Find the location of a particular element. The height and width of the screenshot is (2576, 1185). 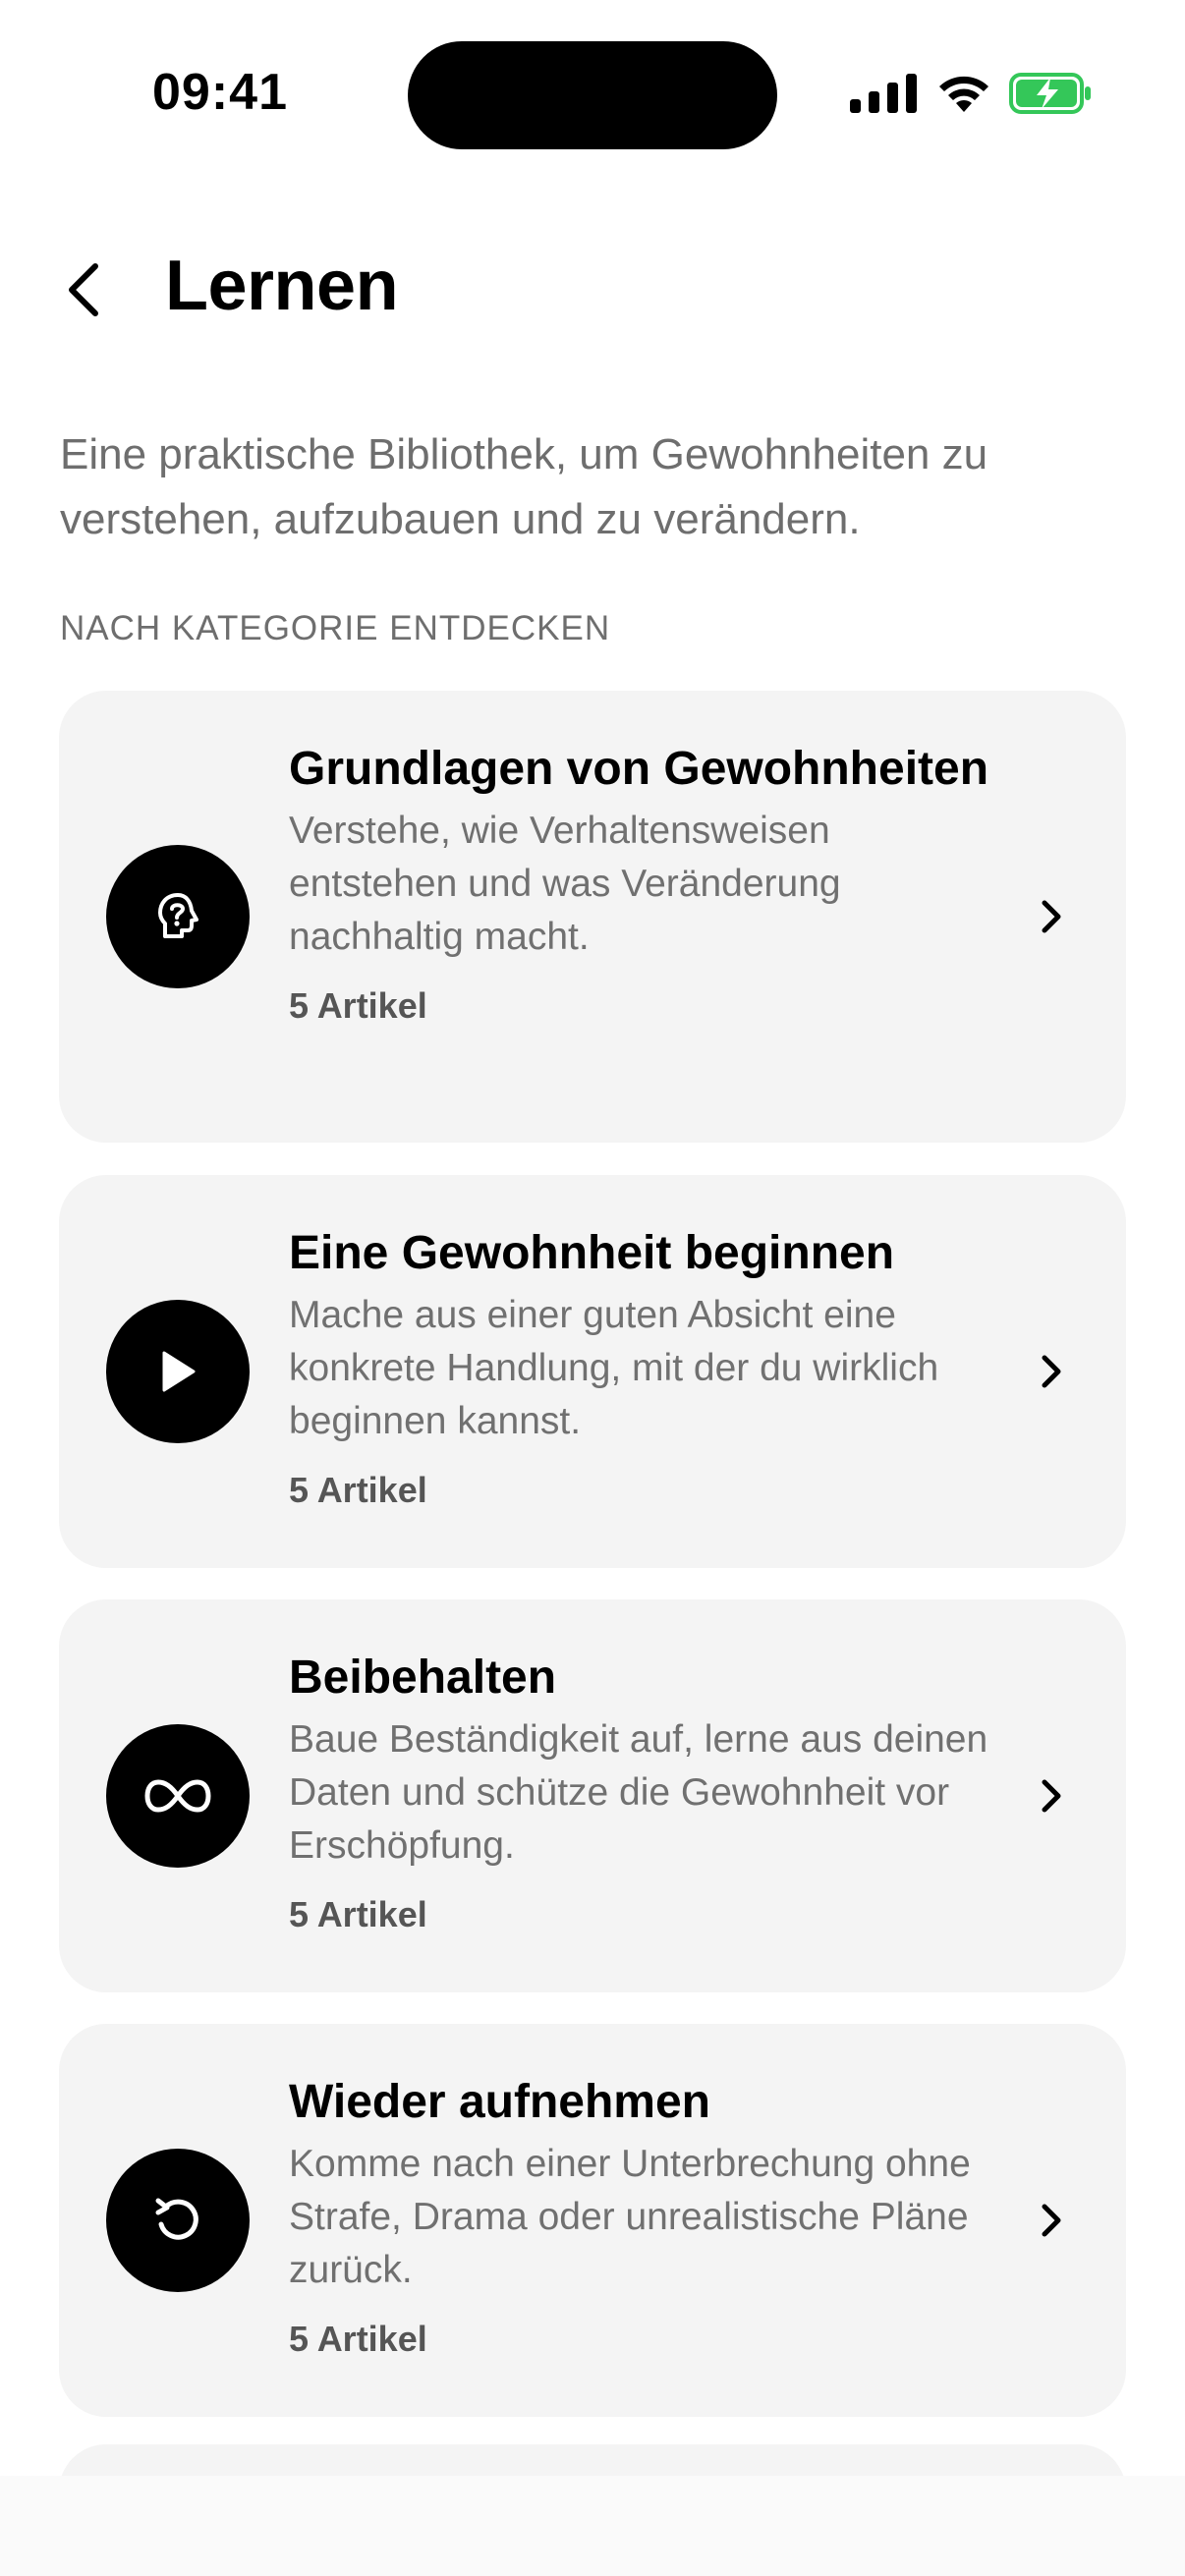

chevron-left-icon is located at coordinates (84, 289).